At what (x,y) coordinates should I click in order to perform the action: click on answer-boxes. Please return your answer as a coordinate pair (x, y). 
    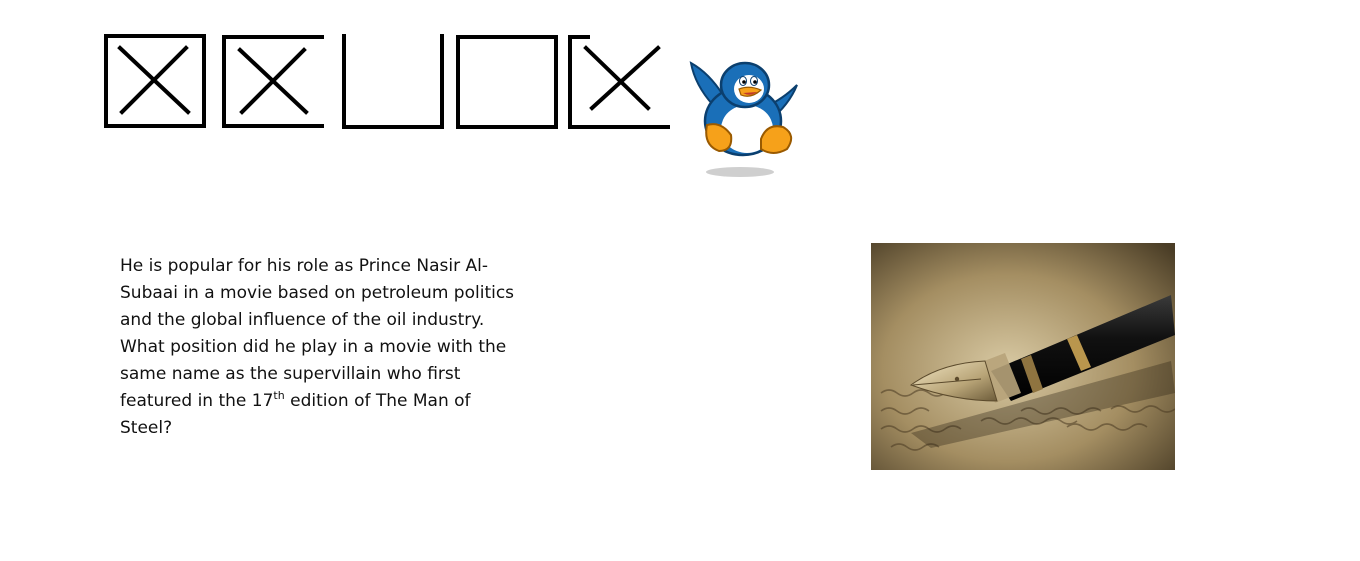
    Looking at the image, I should click on (387, 81).